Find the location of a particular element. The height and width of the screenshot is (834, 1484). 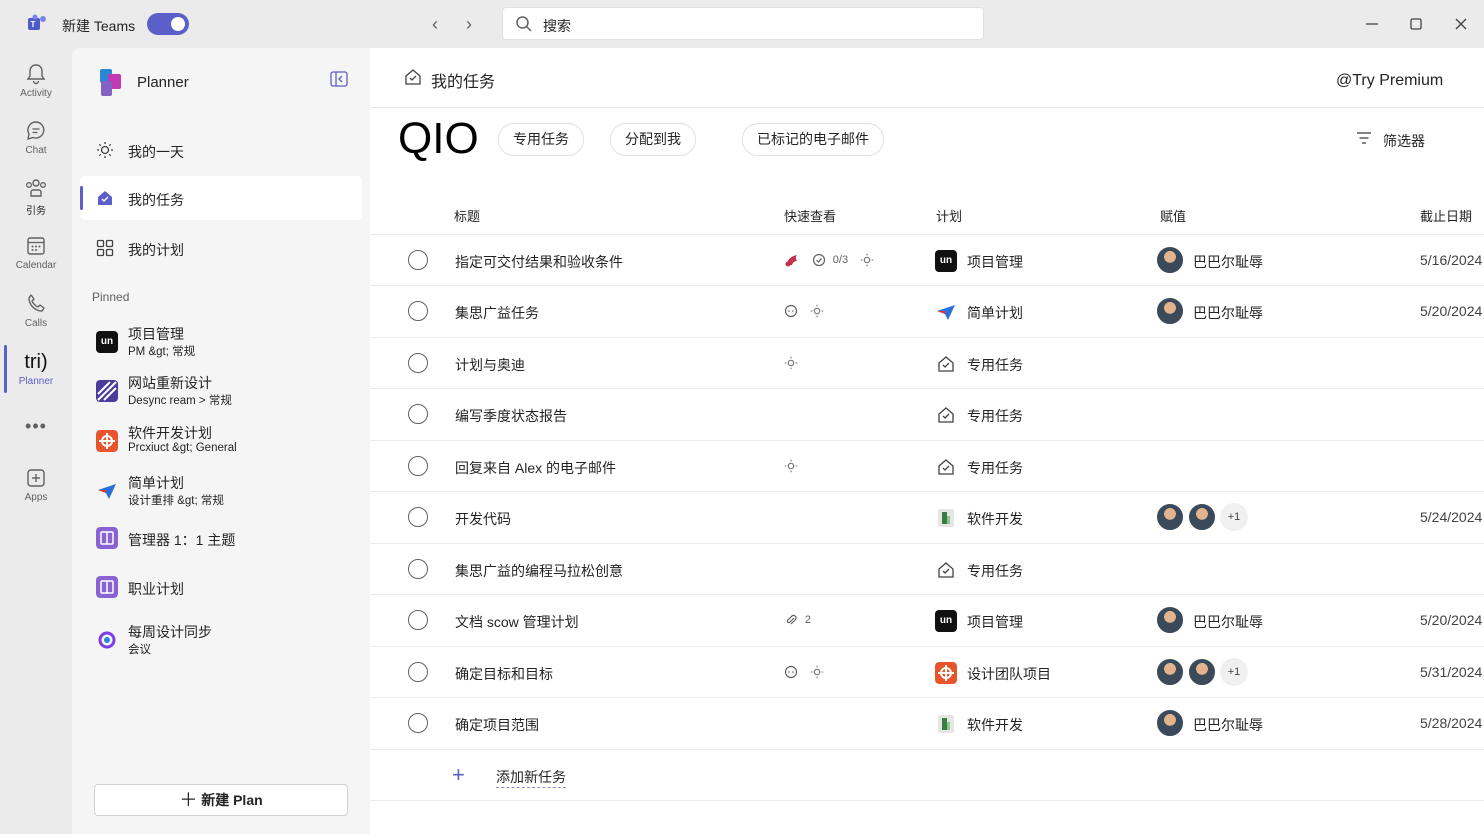

task-title: 回复来自 Alex 的电子邮件 is located at coordinates (535, 468).